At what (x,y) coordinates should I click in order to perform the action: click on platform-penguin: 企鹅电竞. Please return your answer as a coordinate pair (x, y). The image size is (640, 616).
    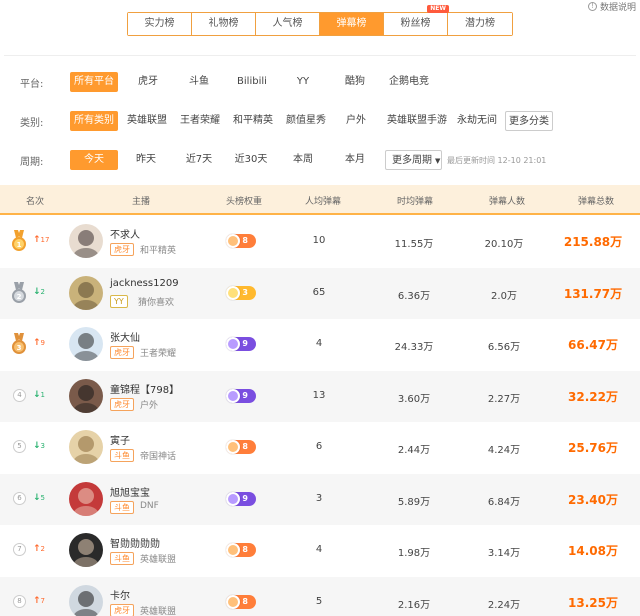
    Looking at the image, I should click on (409, 82).